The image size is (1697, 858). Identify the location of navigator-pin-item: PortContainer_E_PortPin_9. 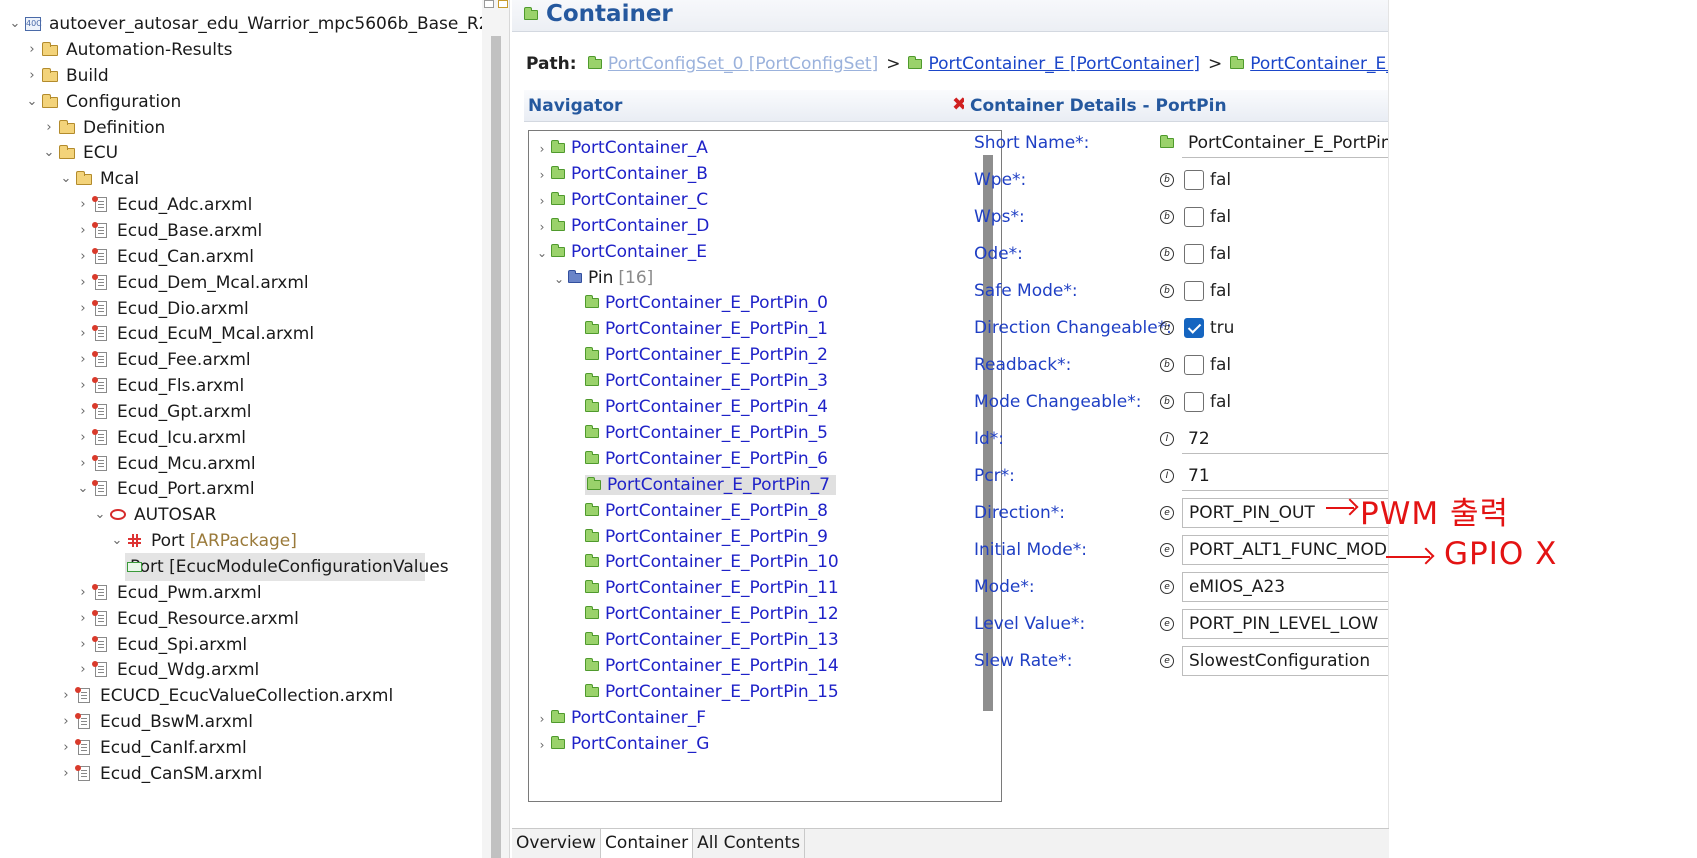
(697, 537).